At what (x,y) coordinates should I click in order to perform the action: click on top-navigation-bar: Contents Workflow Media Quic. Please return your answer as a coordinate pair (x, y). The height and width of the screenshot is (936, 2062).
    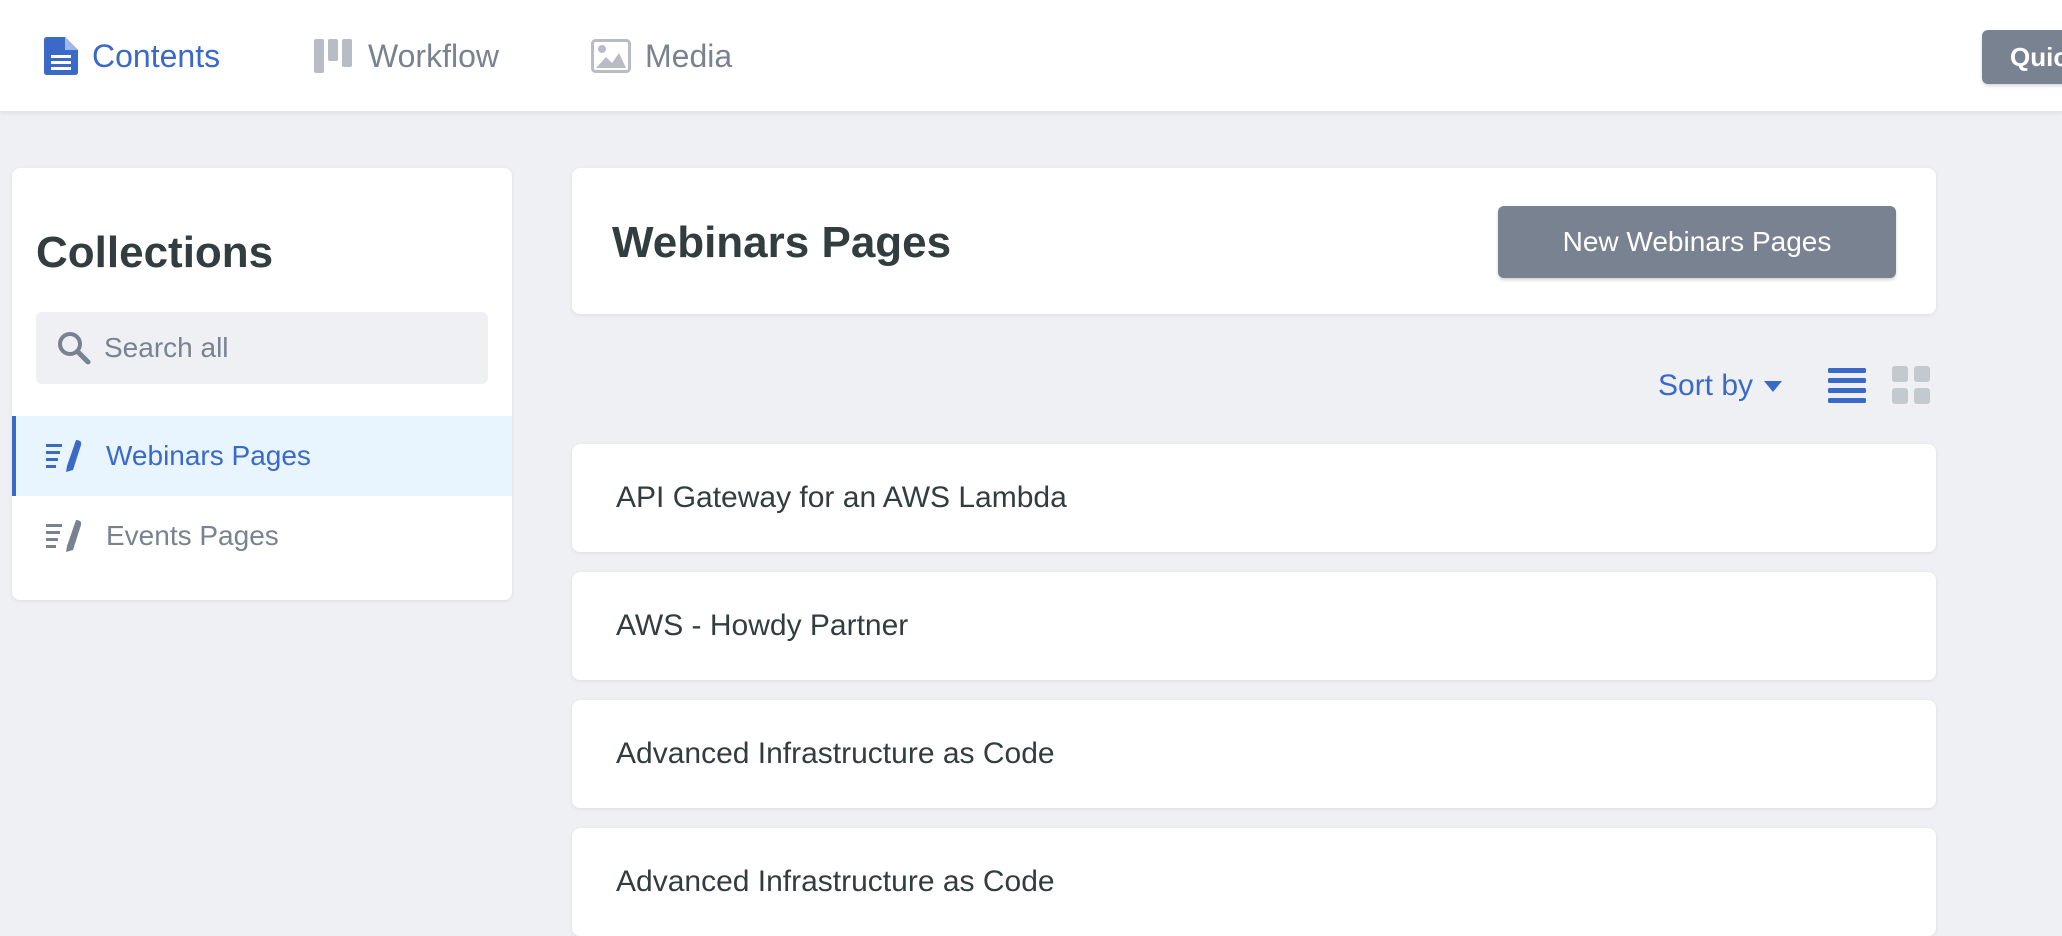
    Looking at the image, I should click on (1031, 56).